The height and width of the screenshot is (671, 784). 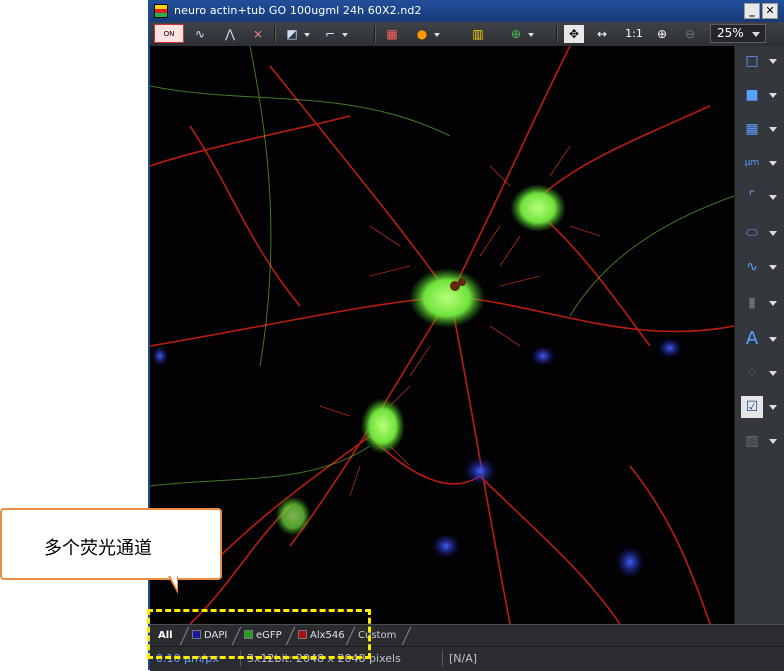 I want to click on auto-contrast-icon: ◩, so click(x=296, y=34).